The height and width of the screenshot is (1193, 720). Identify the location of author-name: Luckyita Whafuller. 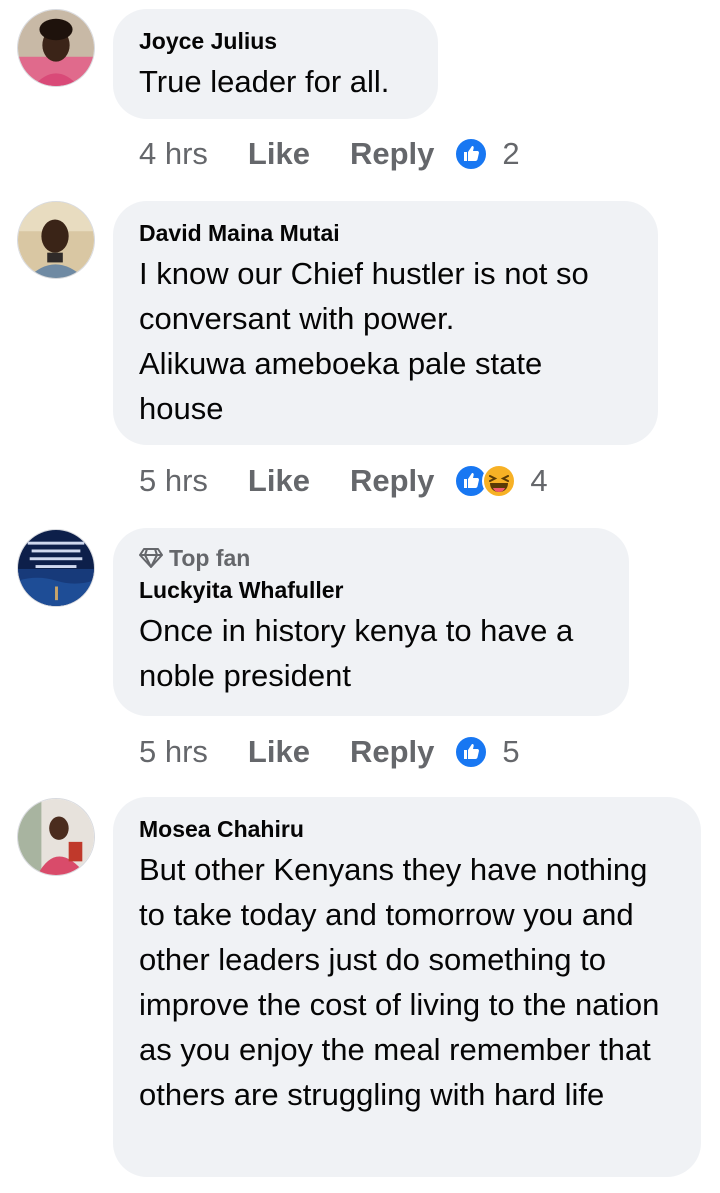
(372, 590).